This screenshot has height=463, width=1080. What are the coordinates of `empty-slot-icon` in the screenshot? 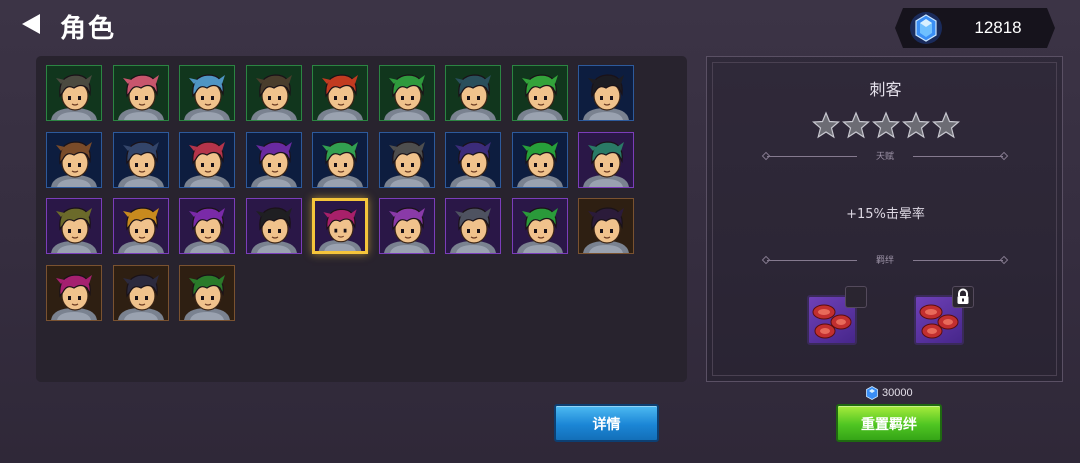 It's located at (856, 297).